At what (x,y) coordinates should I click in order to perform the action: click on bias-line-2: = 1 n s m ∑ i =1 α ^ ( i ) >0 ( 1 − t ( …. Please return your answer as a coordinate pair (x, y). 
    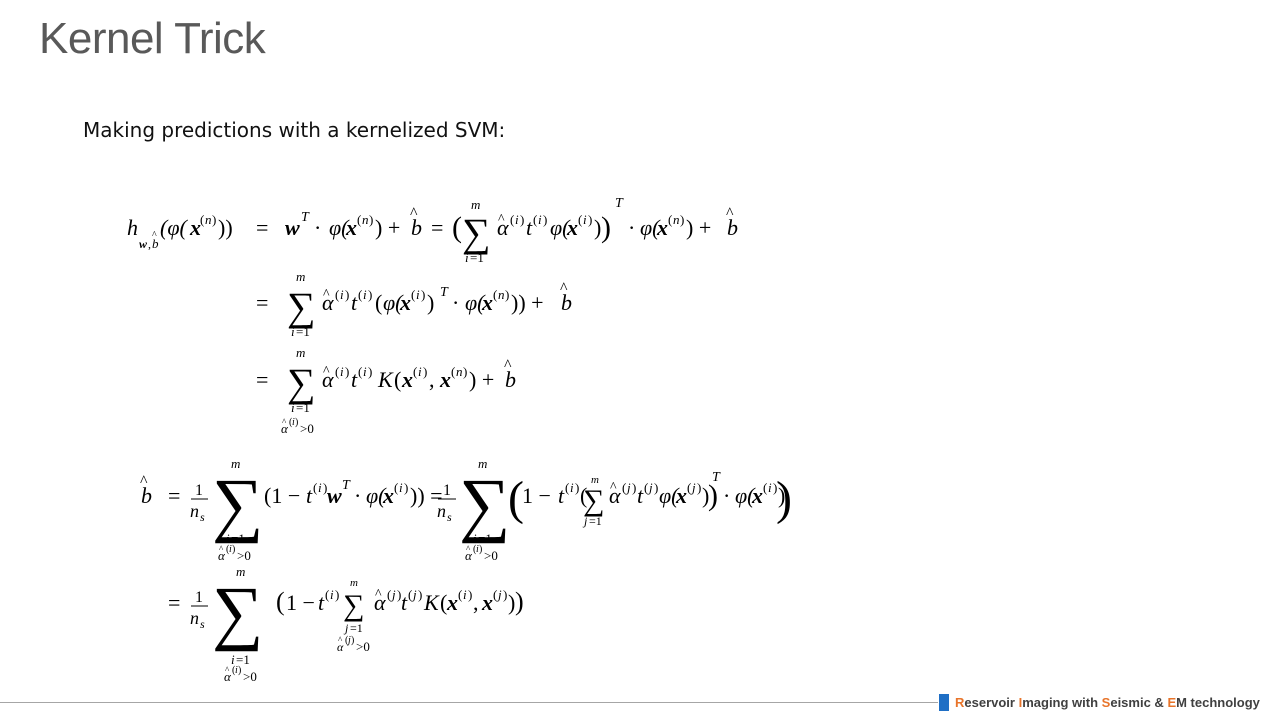
    Looking at the image, I should click on (346, 624).